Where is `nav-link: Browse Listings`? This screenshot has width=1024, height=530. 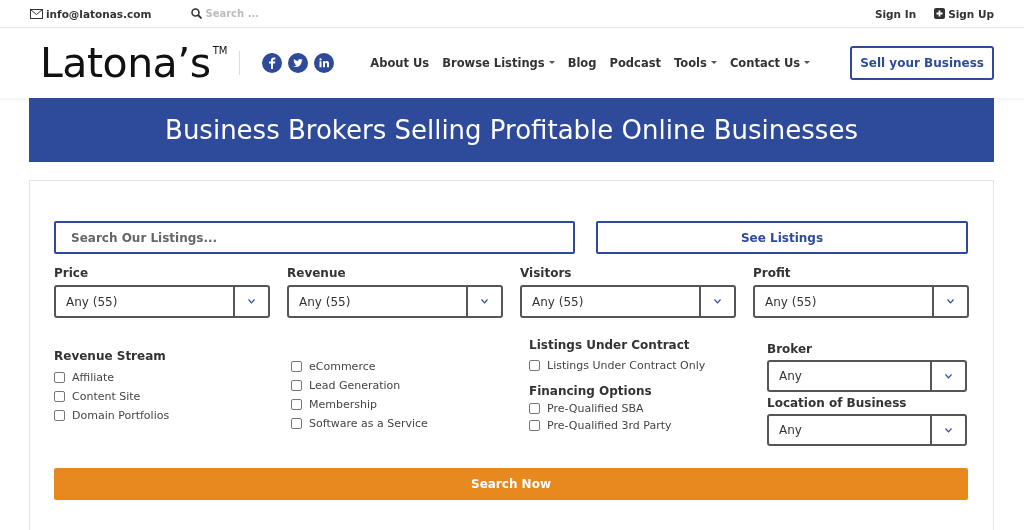 nav-link: Browse Listings is located at coordinates (498, 63).